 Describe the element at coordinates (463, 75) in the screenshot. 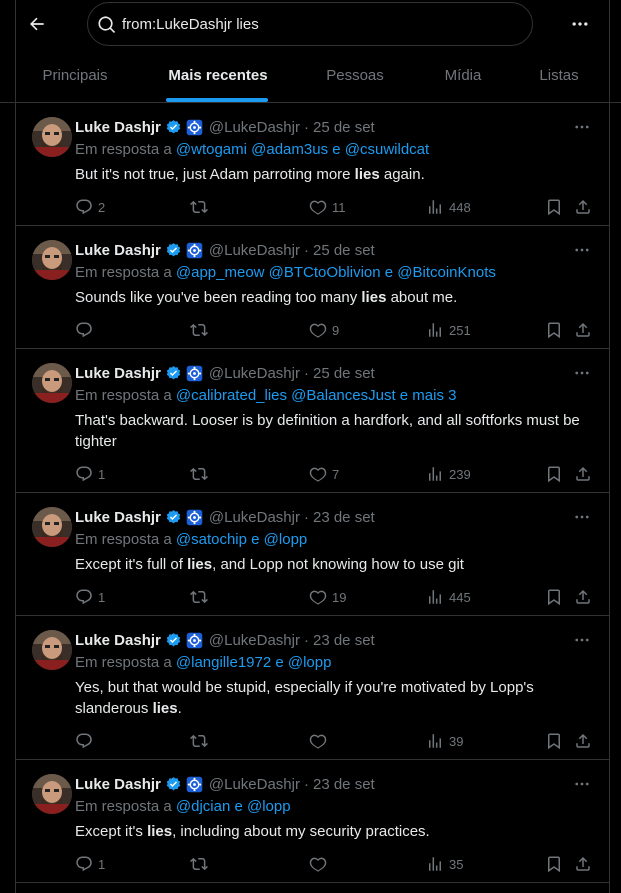

I see `tab-midia: Mídia` at that location.